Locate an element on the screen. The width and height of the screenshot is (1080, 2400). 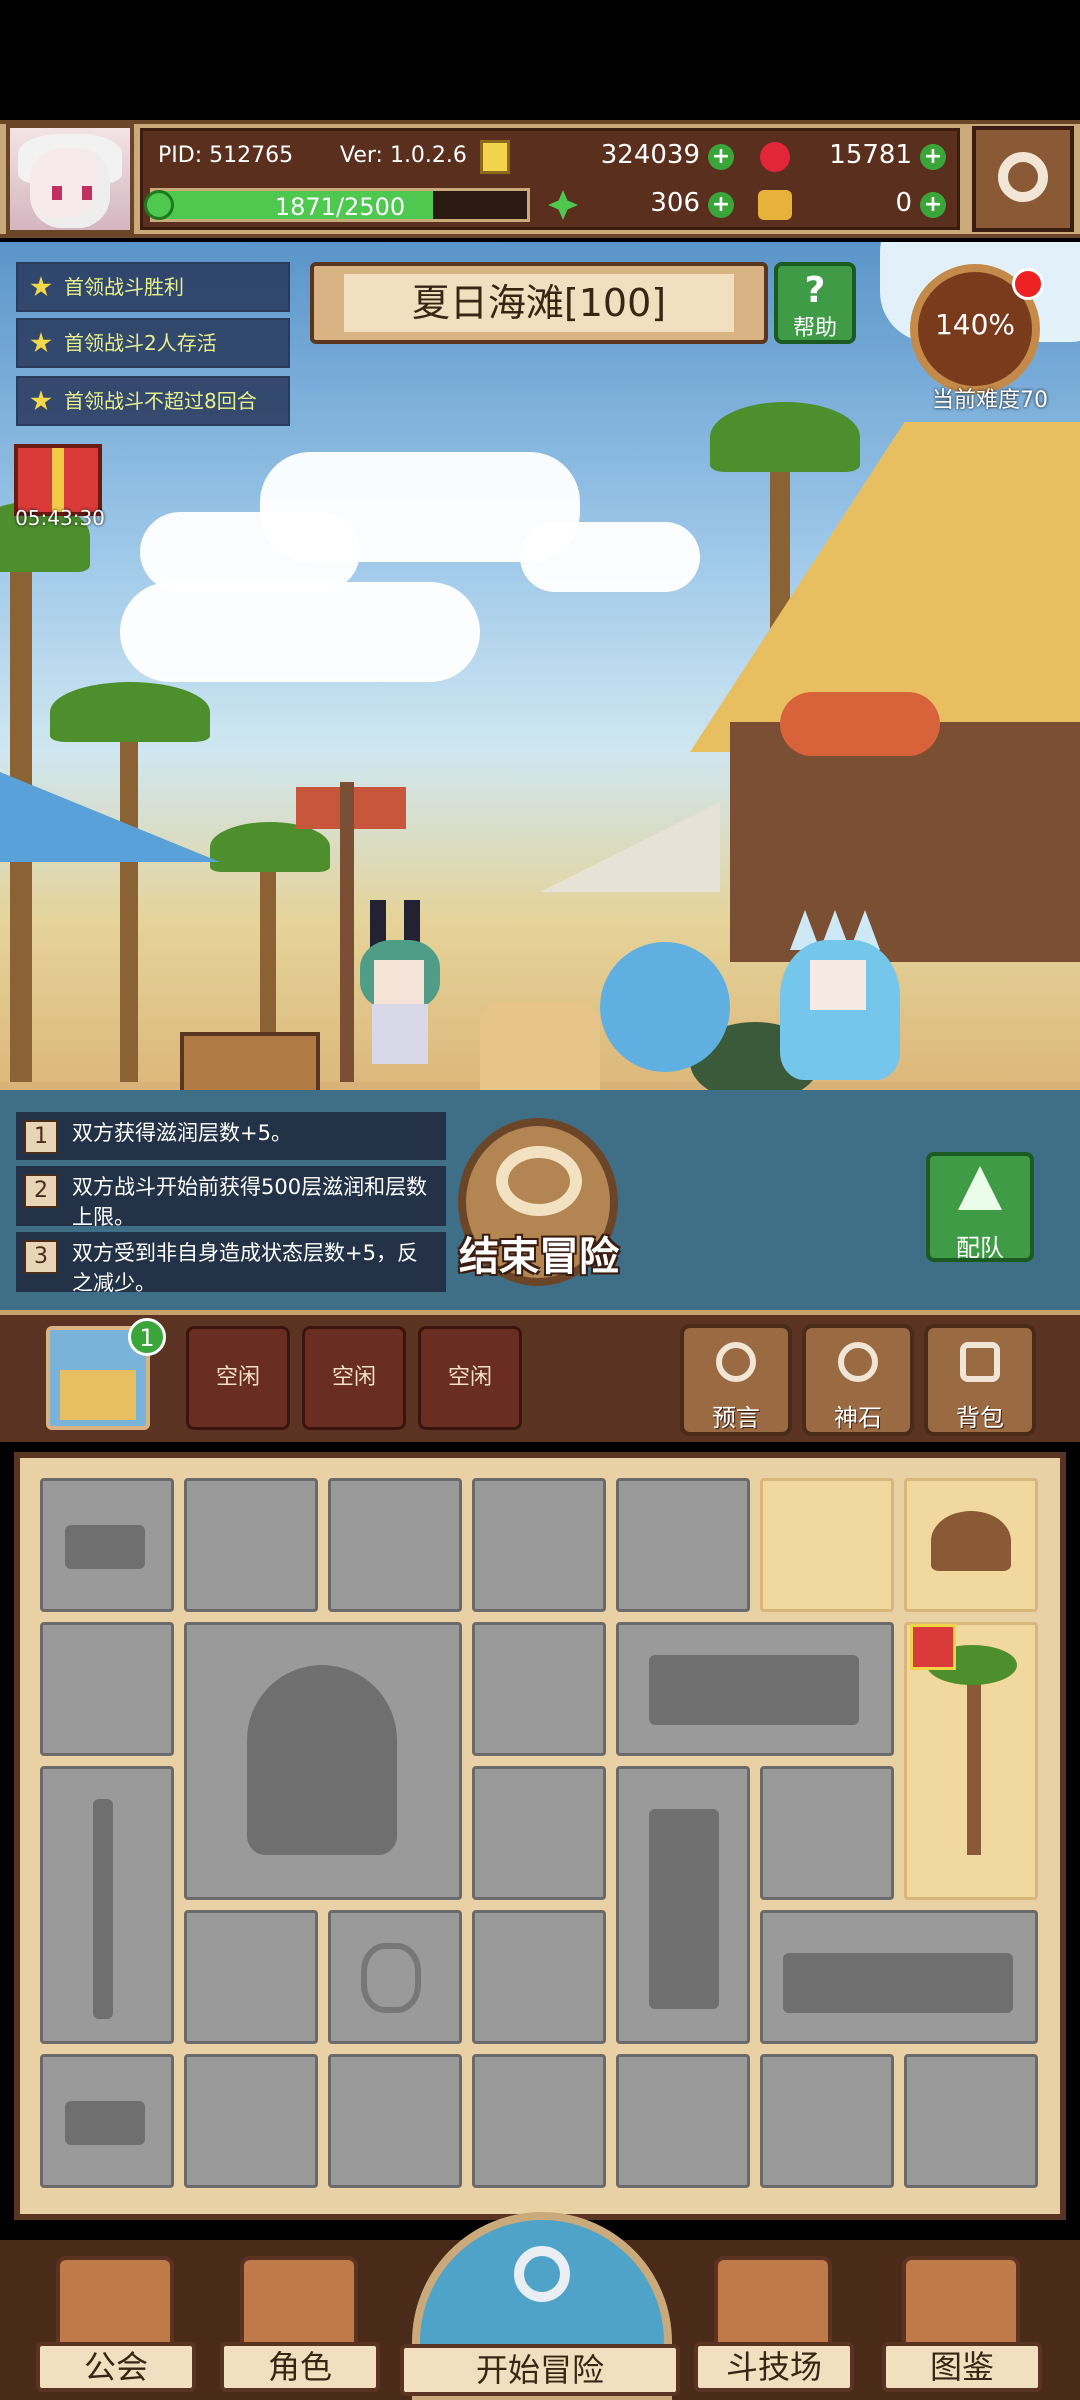
difficulty-label: 当前难度70 is located at coordinates (990, 400).